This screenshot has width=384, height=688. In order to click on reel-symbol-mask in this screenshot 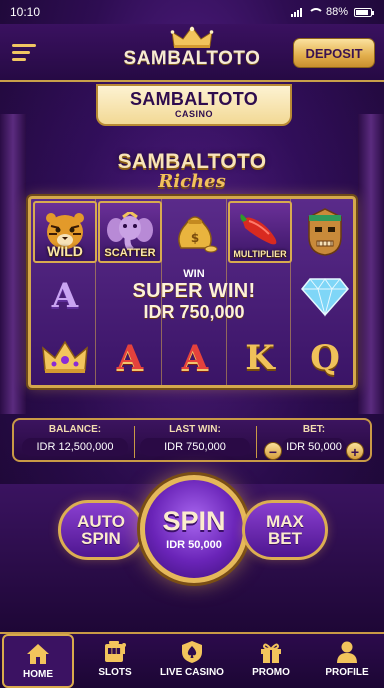, I will do `click(325, 232)`.